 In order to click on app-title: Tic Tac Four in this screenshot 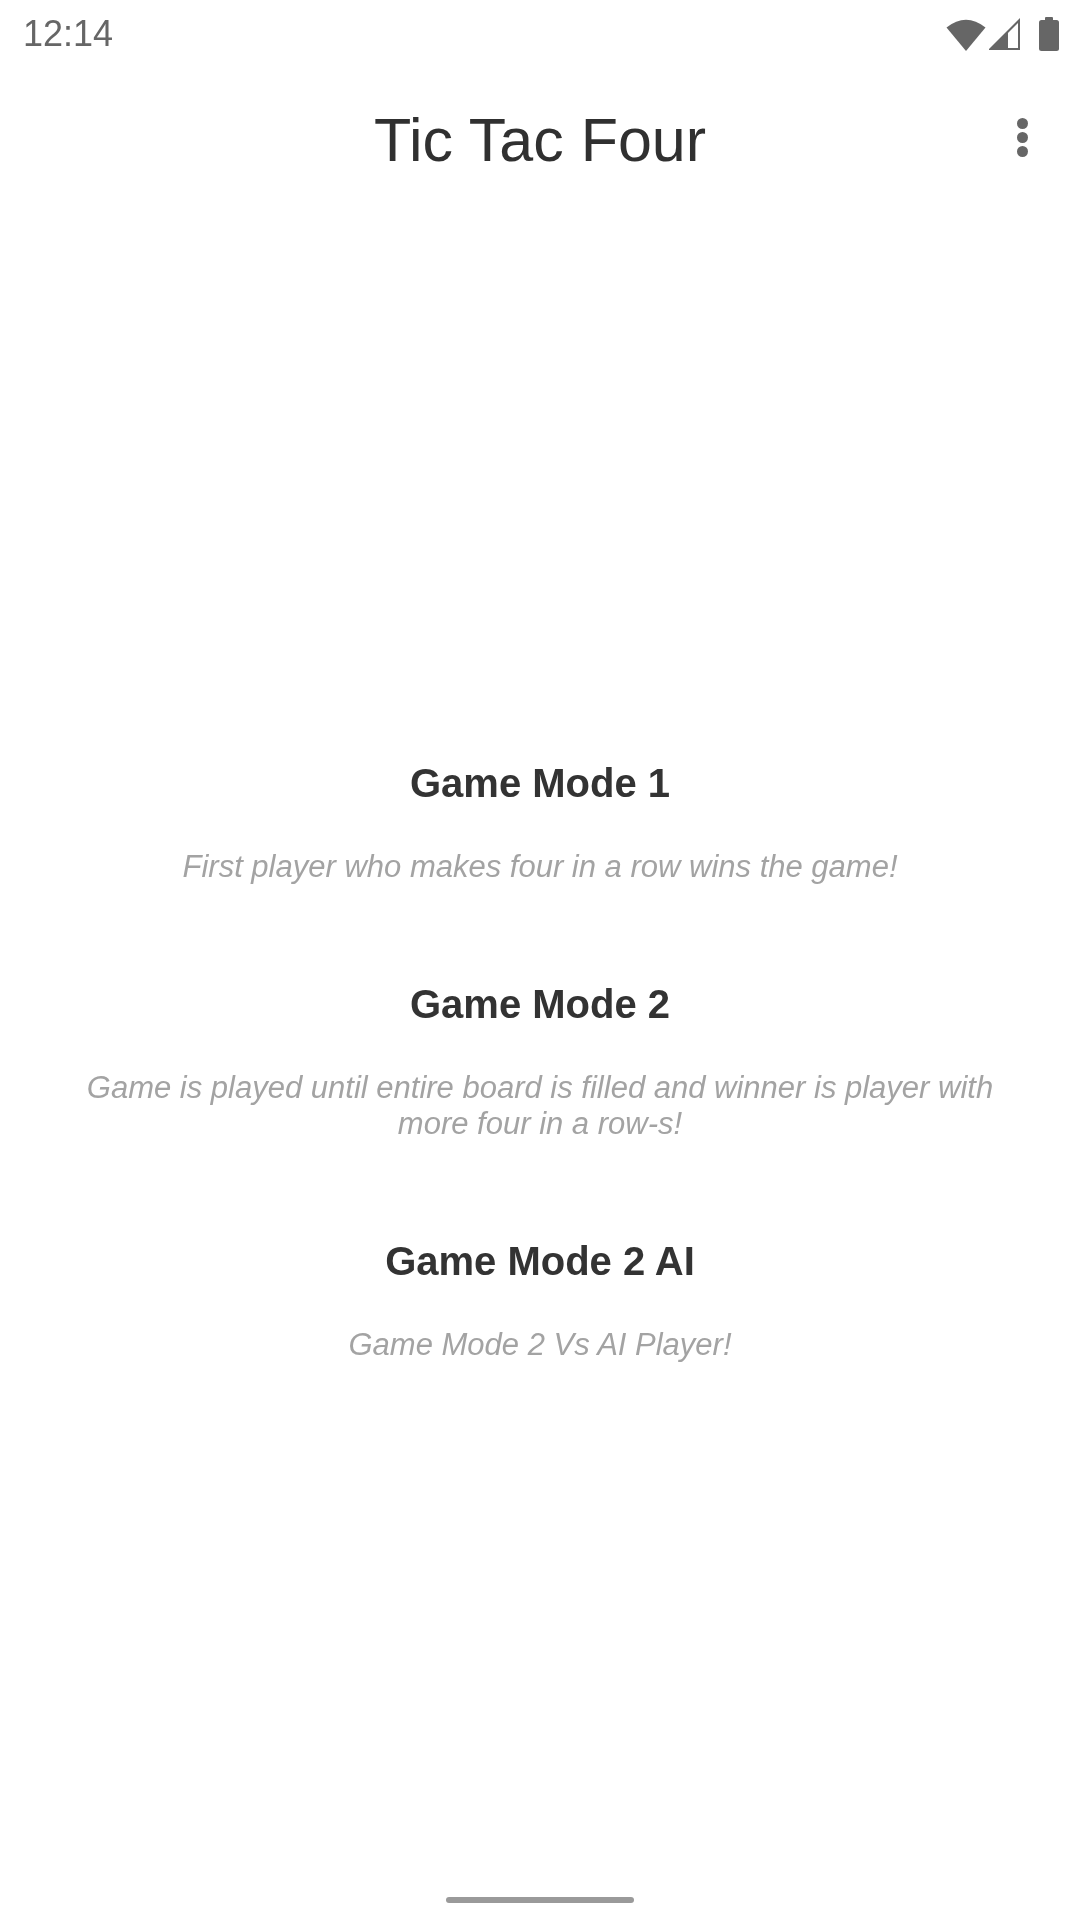, I will do `click(540, 140)`.